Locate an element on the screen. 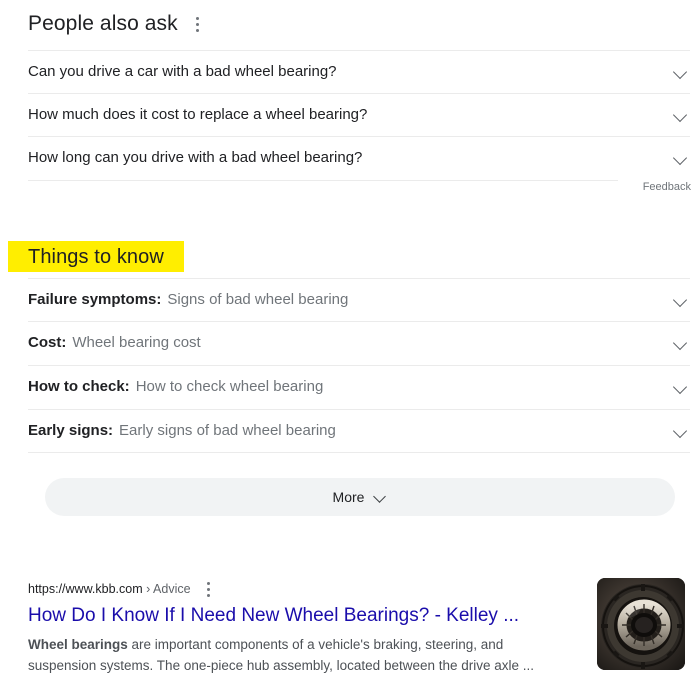 Image resolution: width=700 pixels, height=683 pixels. result-url: https://www.kbb.com › Advice is located at coordinates (109, 589).